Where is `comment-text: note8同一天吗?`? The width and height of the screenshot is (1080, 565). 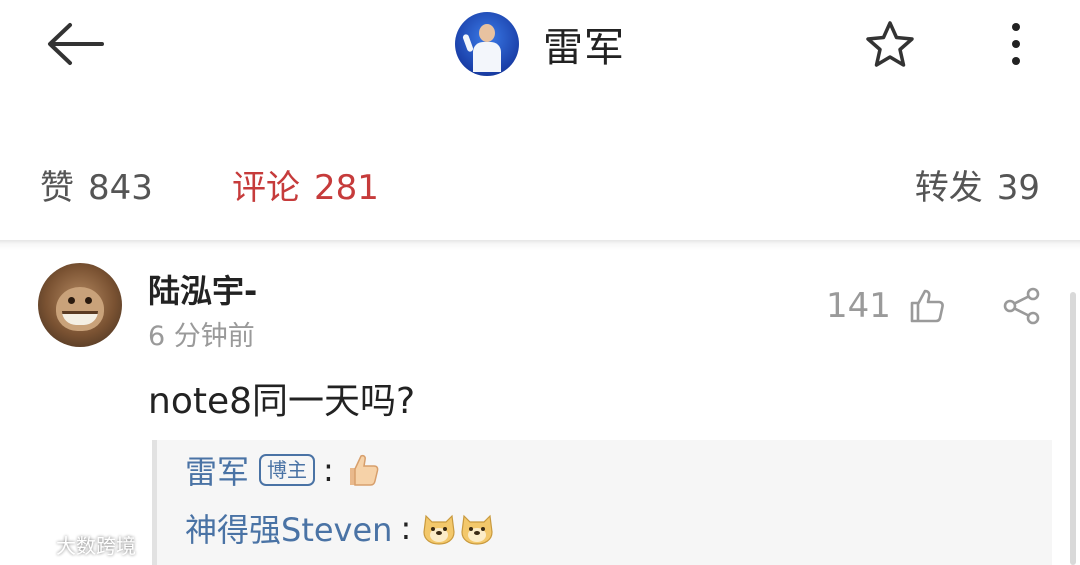 comment-text: note8同一天吗? is located at coordinates (282, 401).